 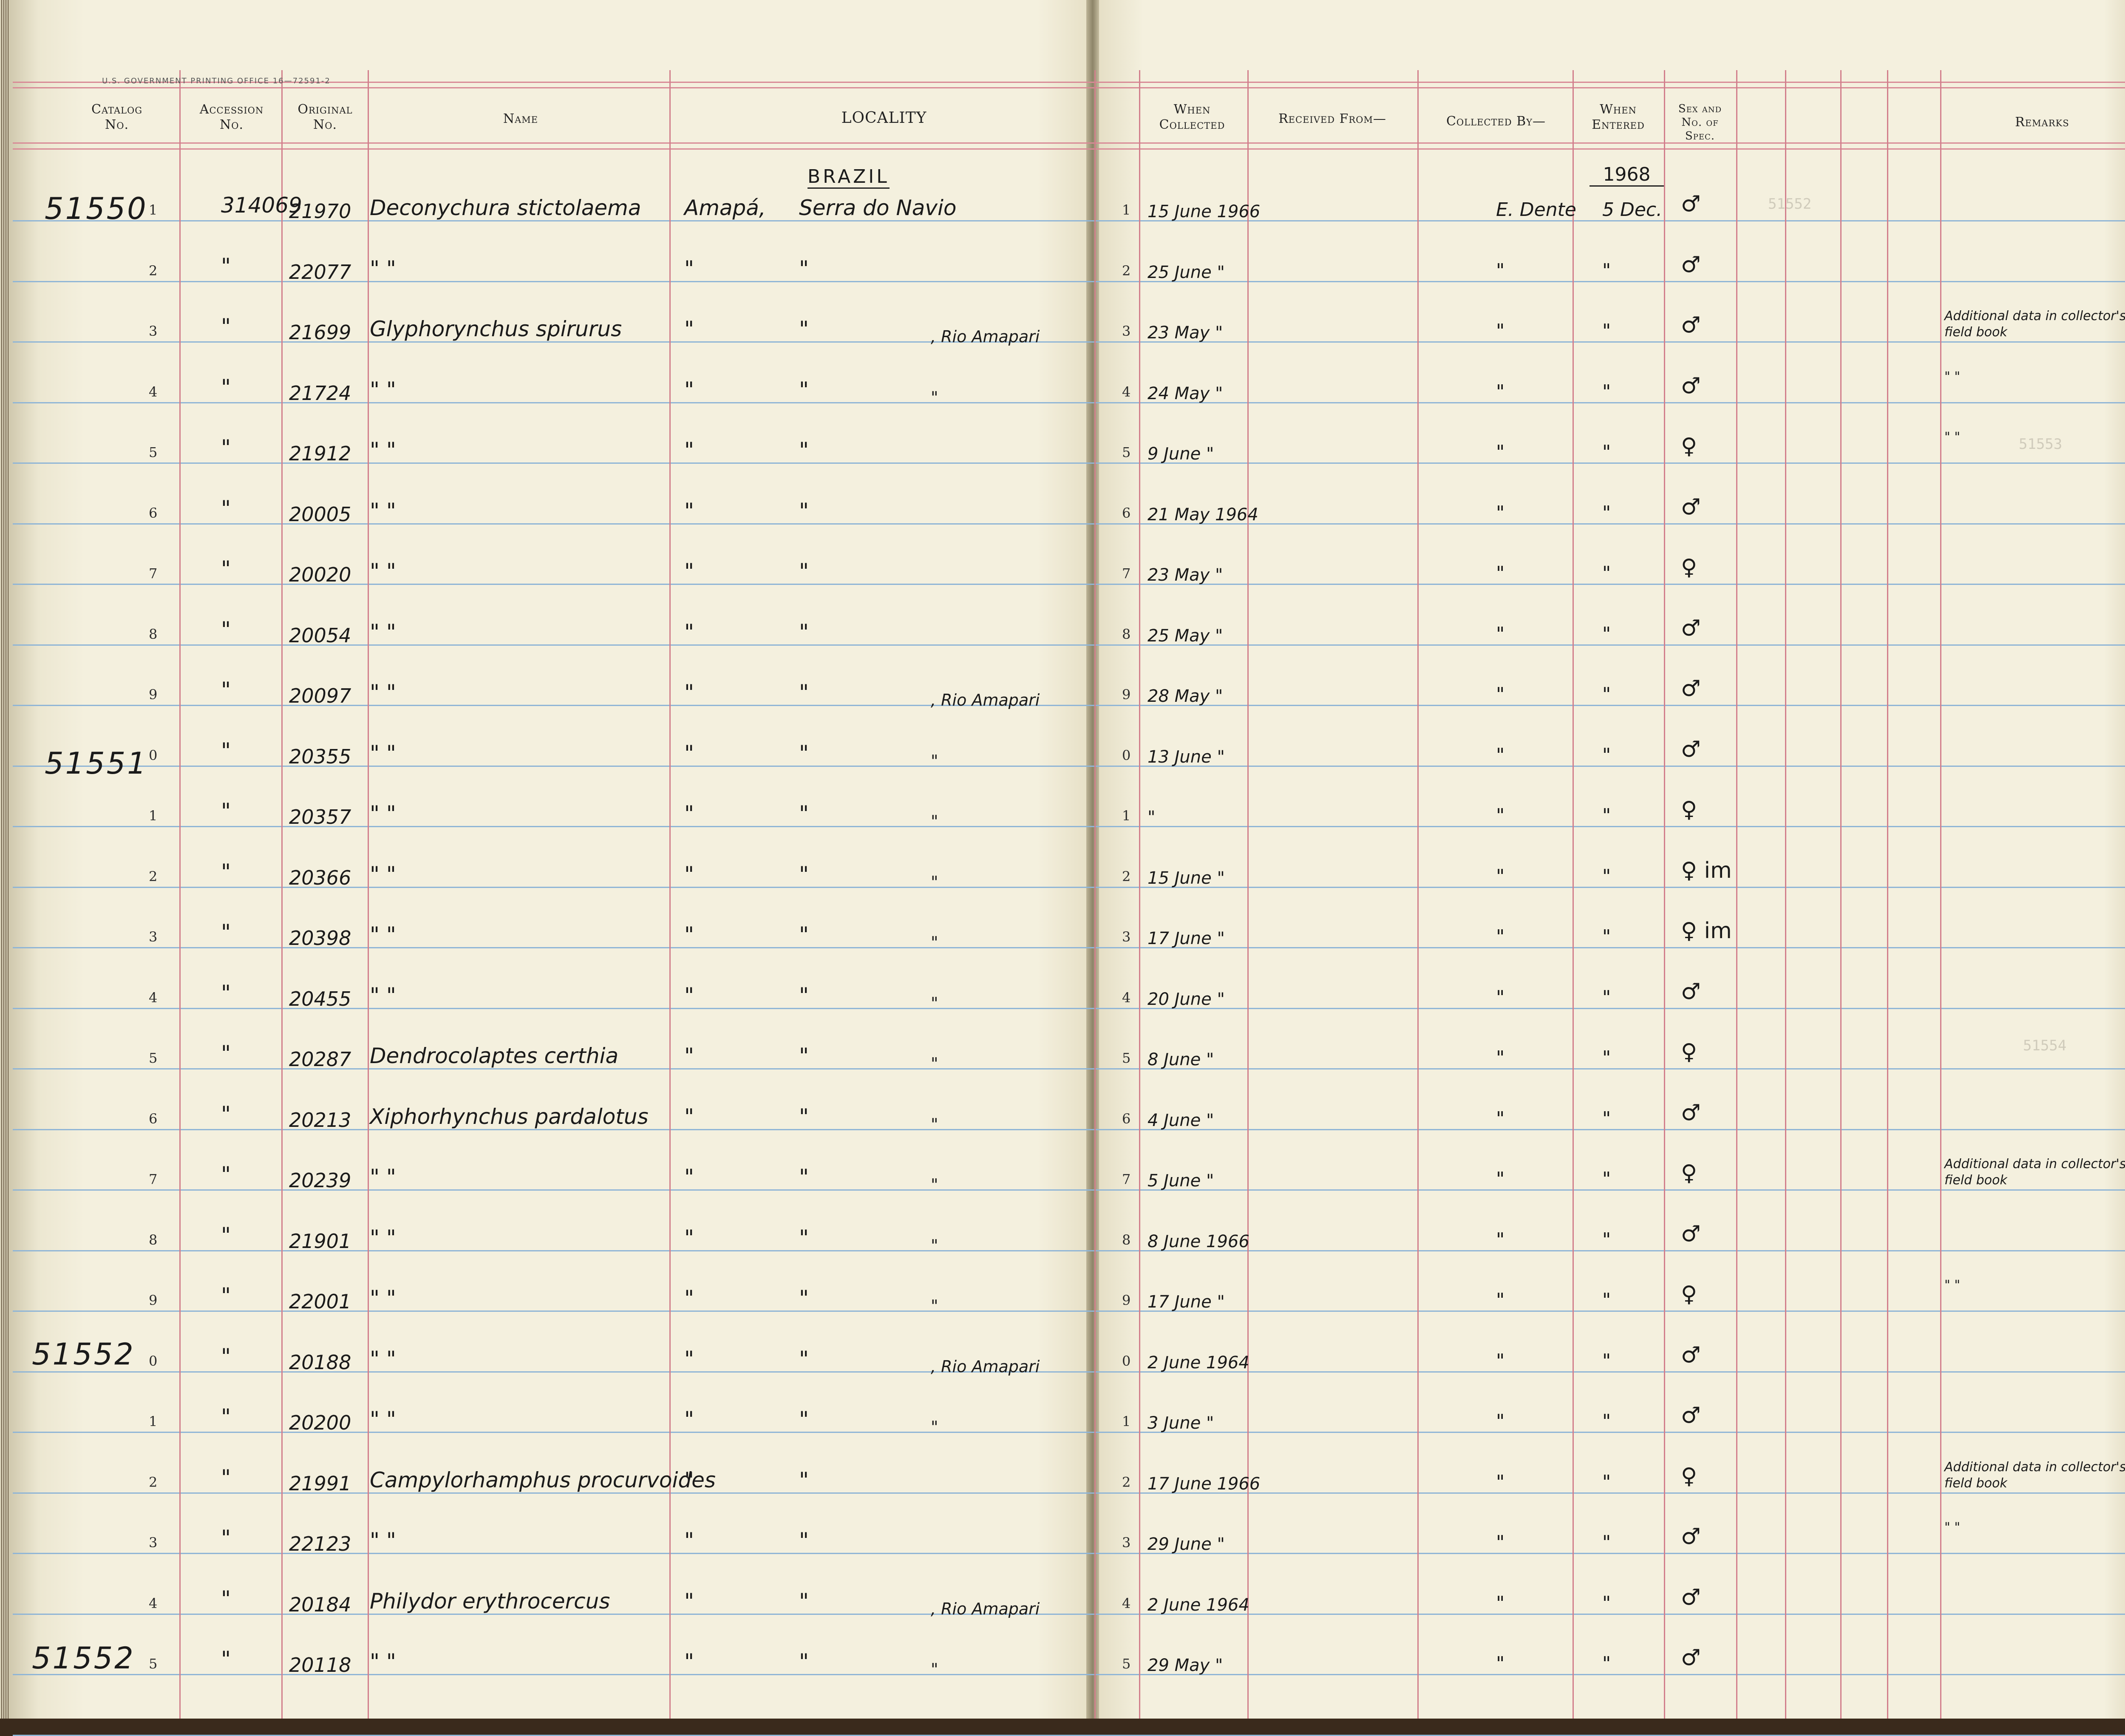 What do you see at coordinates (1618, 125) in the screenshot?
I see `header-when-entered-line2: Entered` at bounding box center [1618, 125].